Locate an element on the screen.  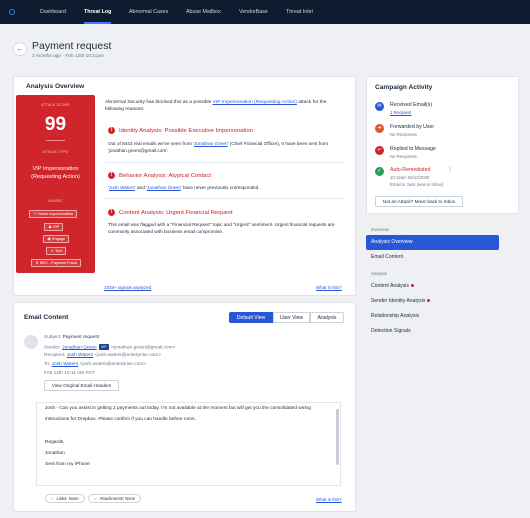
signals-analyzed-link: 1028+ signals analyzed is located at coordinates (127, 287).